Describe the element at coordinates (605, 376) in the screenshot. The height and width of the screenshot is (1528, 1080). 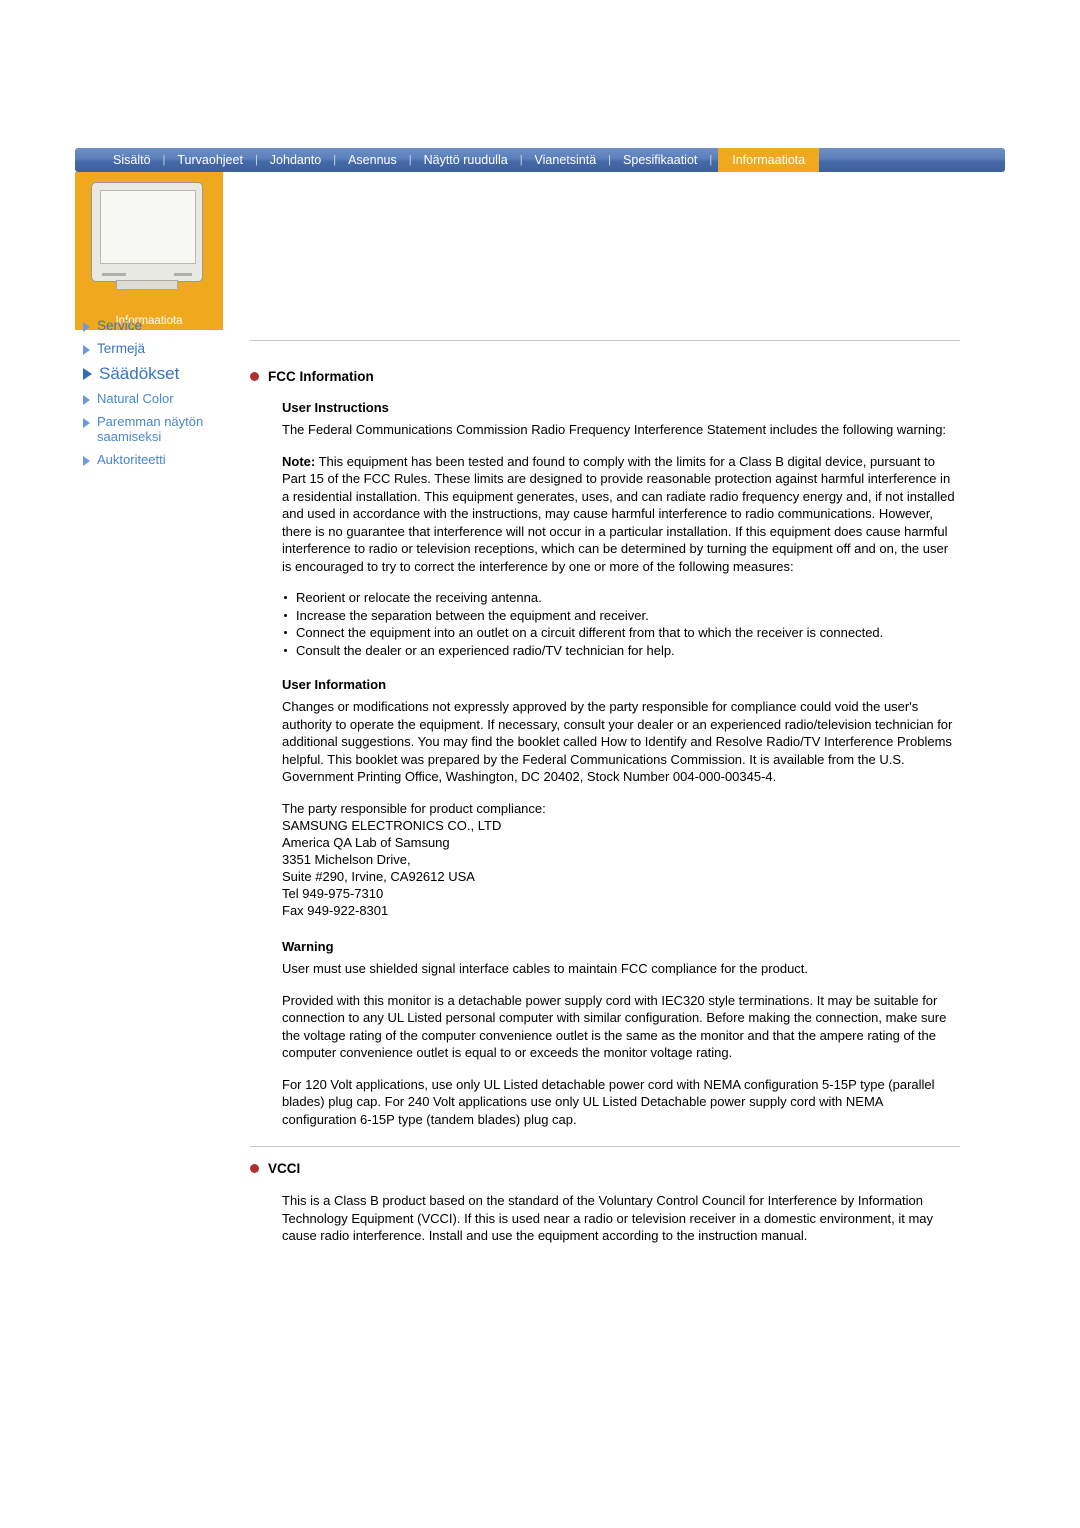
I see `fcc-section-heading: FCC Information` at that location.